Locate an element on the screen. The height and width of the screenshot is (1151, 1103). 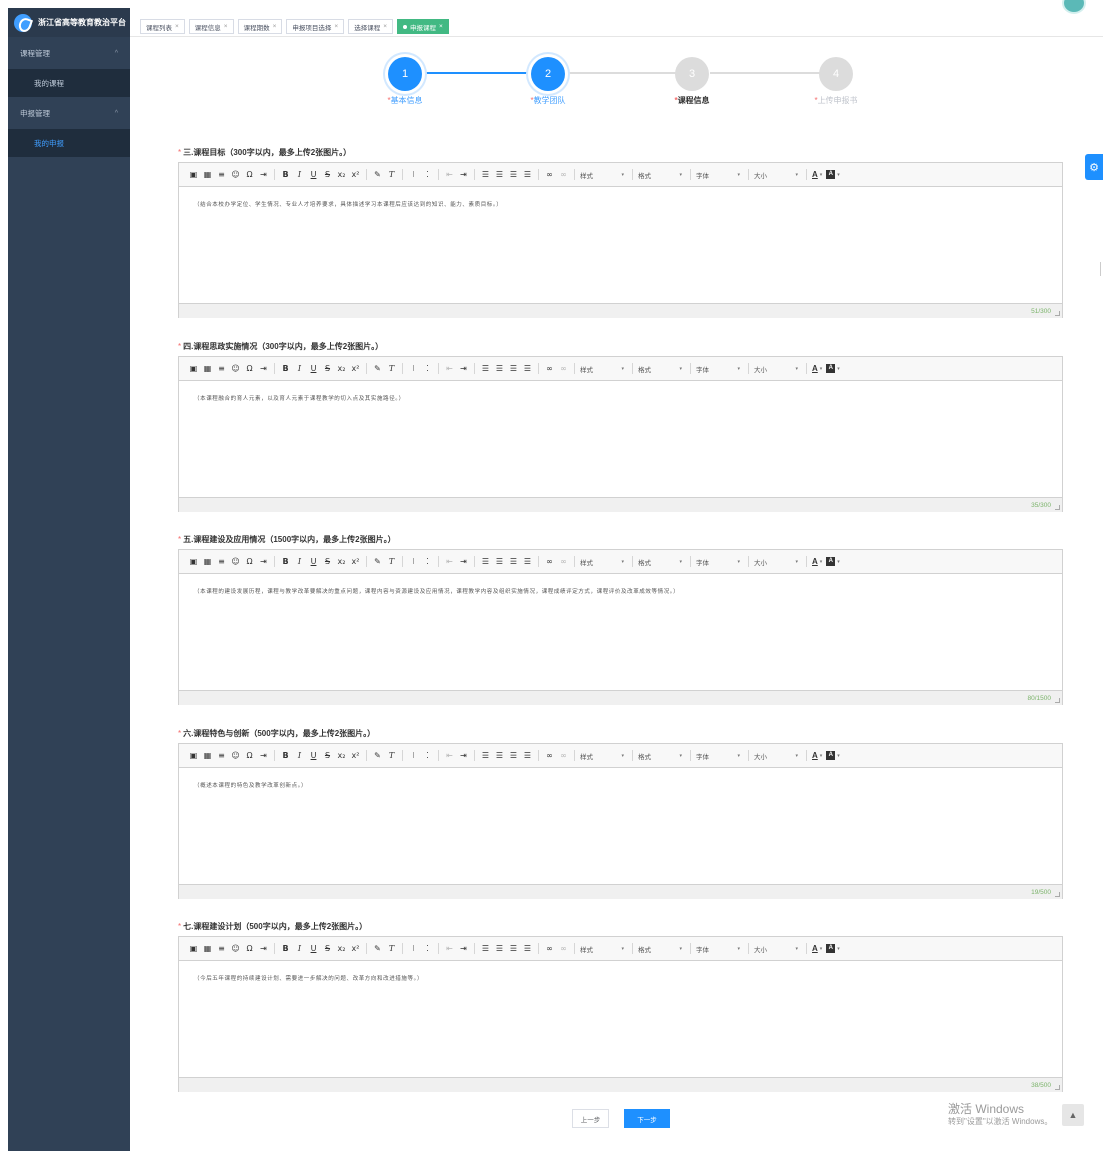
sidebar-item-my-courses: 我的课程 is located at coordinates (69, 83).